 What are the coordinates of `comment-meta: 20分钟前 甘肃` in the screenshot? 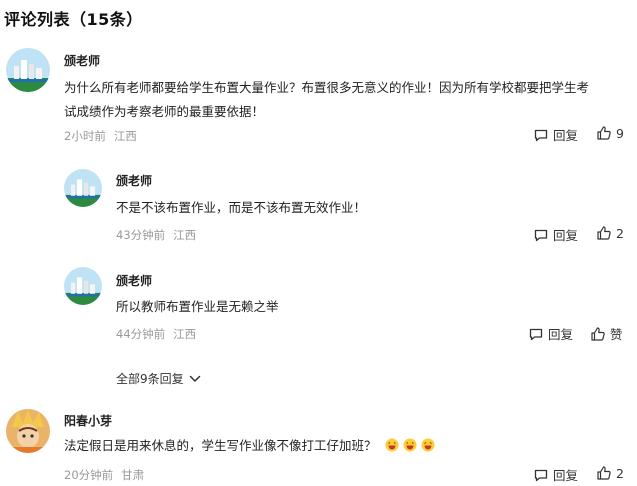 It's located at (108, 475).